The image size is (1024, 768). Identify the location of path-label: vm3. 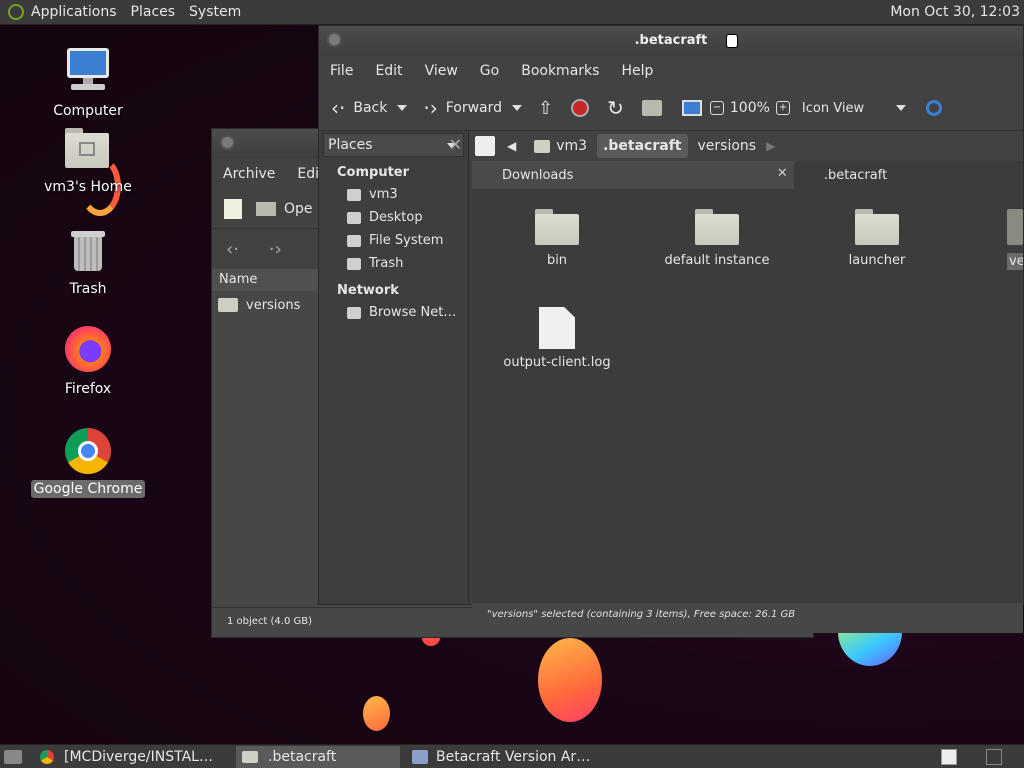
(572, 146).